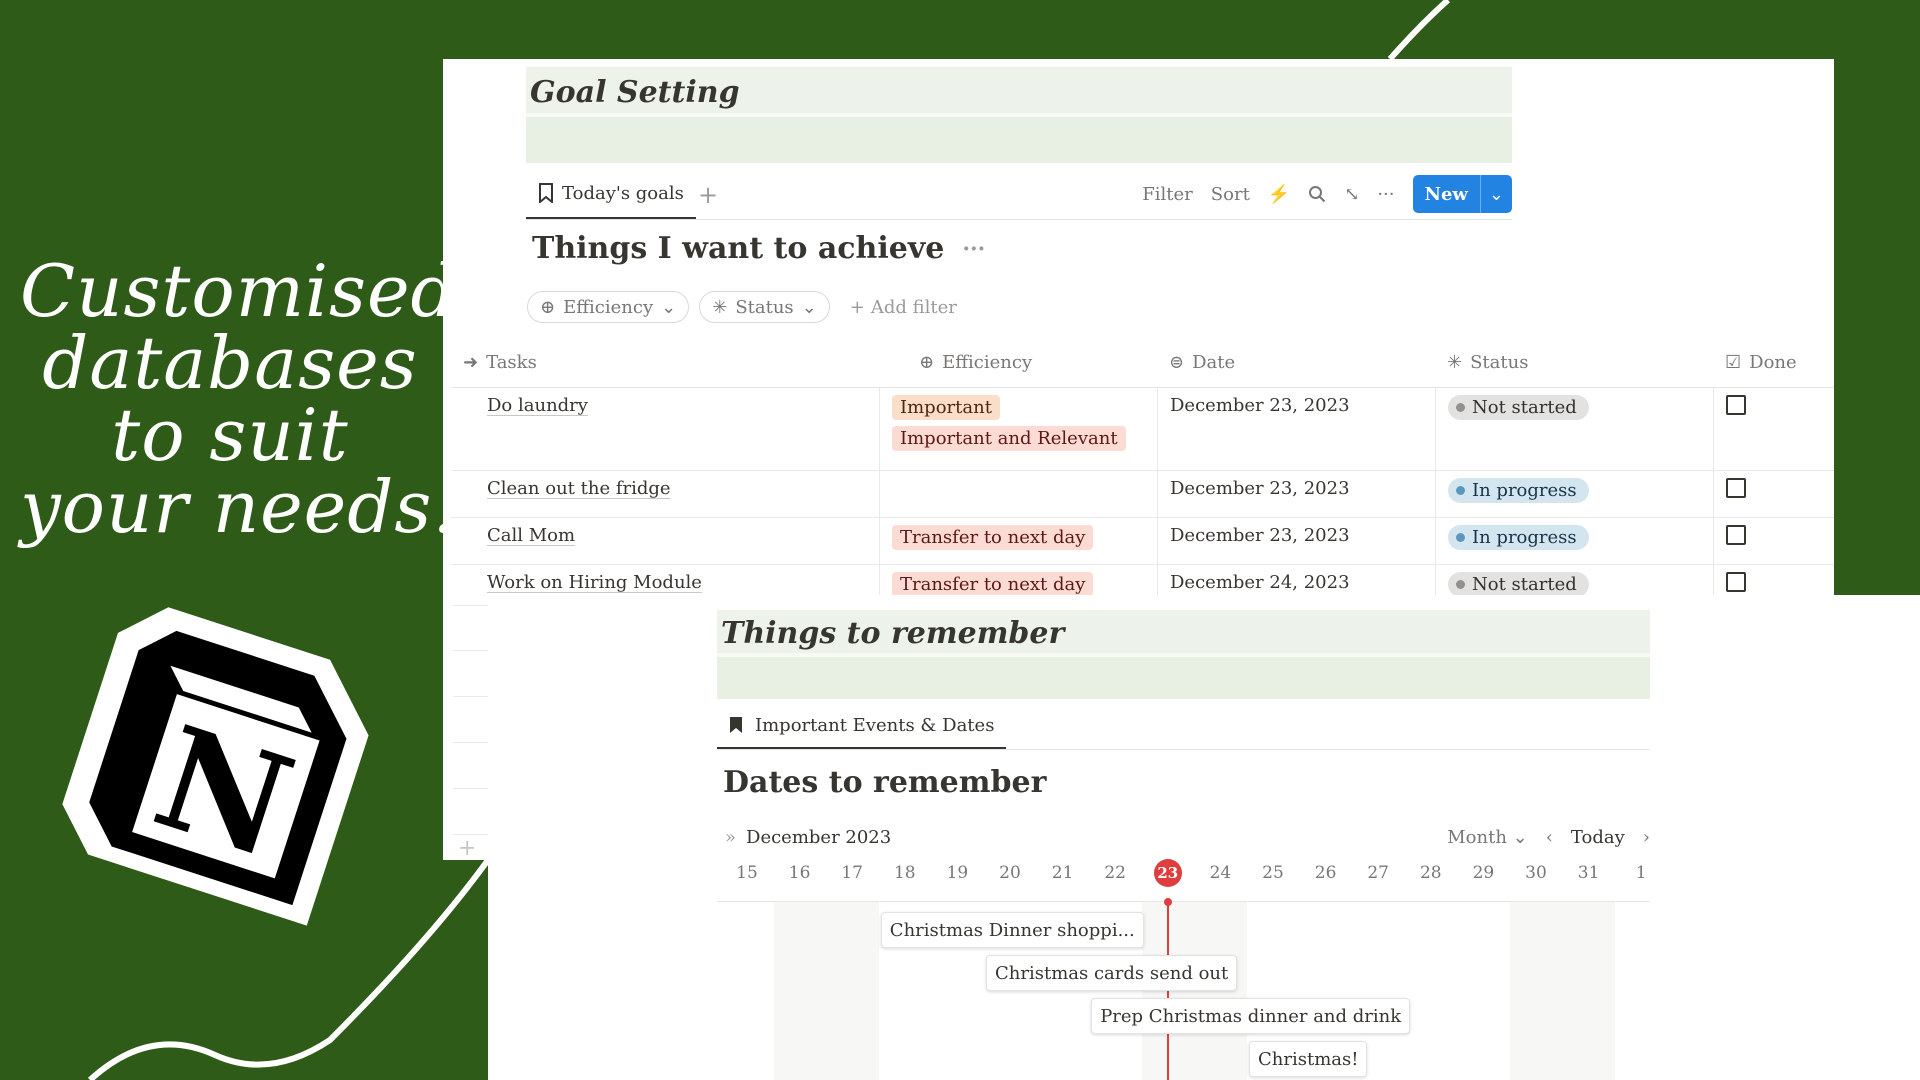 The width and height of the screenshot is (1920, 1080). Describe the element at coordinates (1574, 362) in the screenshot. I see `column-header-status: ✳ Status` at that location.